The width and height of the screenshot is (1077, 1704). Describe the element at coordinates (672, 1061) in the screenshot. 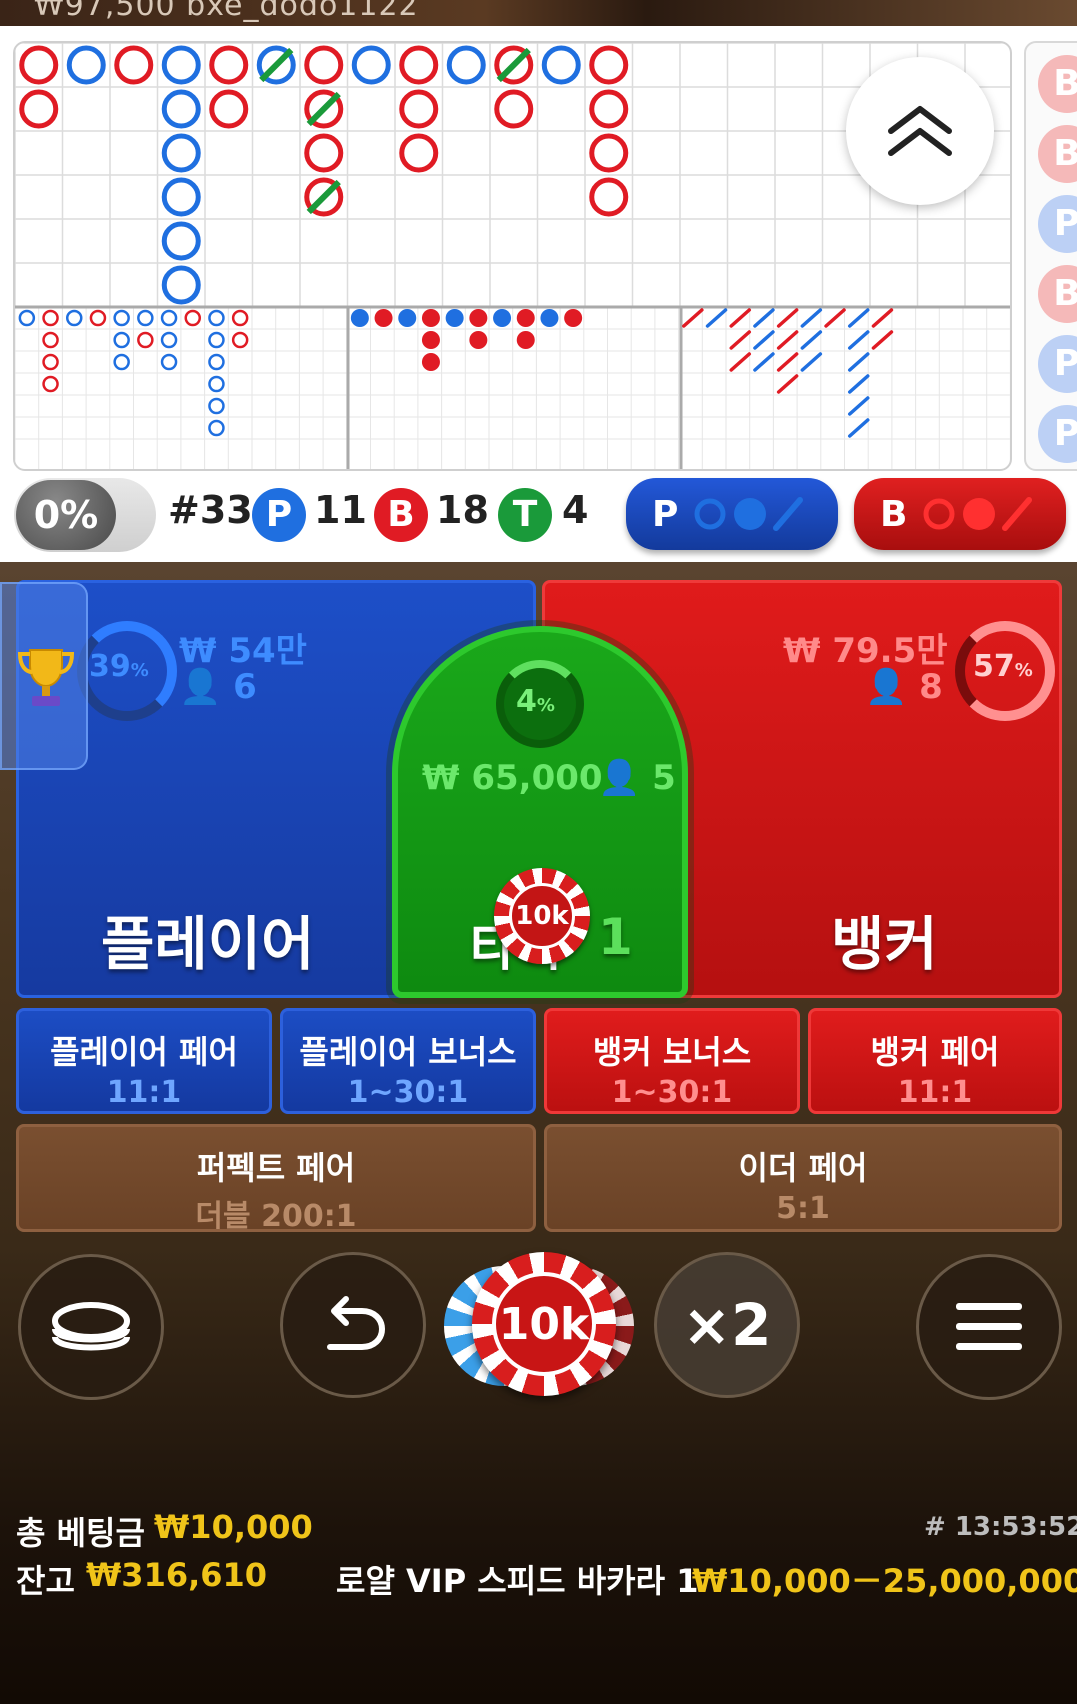

I see `banker-bonus-button: 뱅커 보너스 1~30:1` at that location.